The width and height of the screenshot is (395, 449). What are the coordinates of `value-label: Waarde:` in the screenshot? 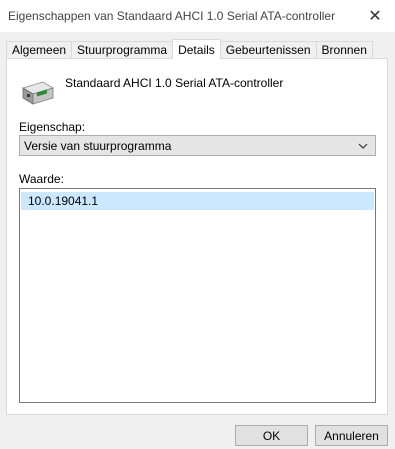 It's located at (41, 179).